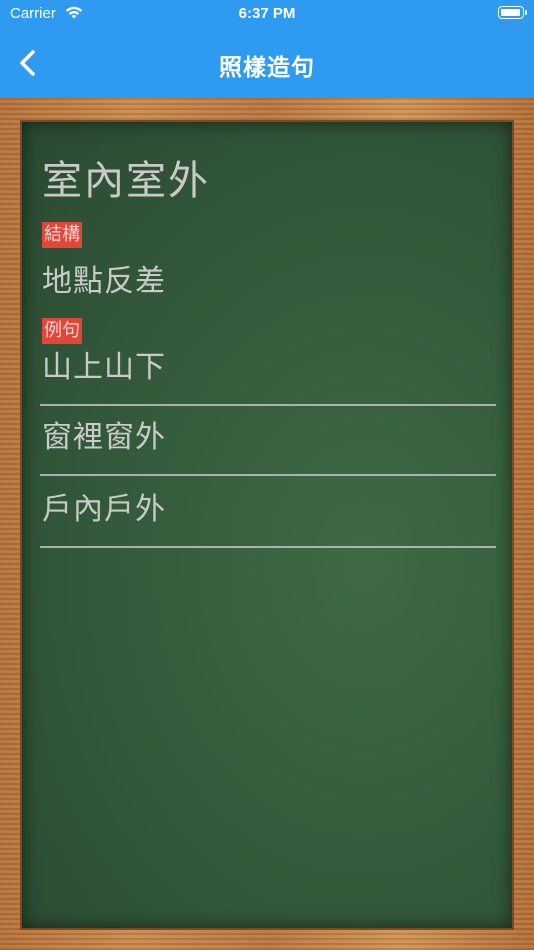  Describe the element at coordinates (126, 181) in the screenshot. I see `idiom-title: 室內室外` at that location.